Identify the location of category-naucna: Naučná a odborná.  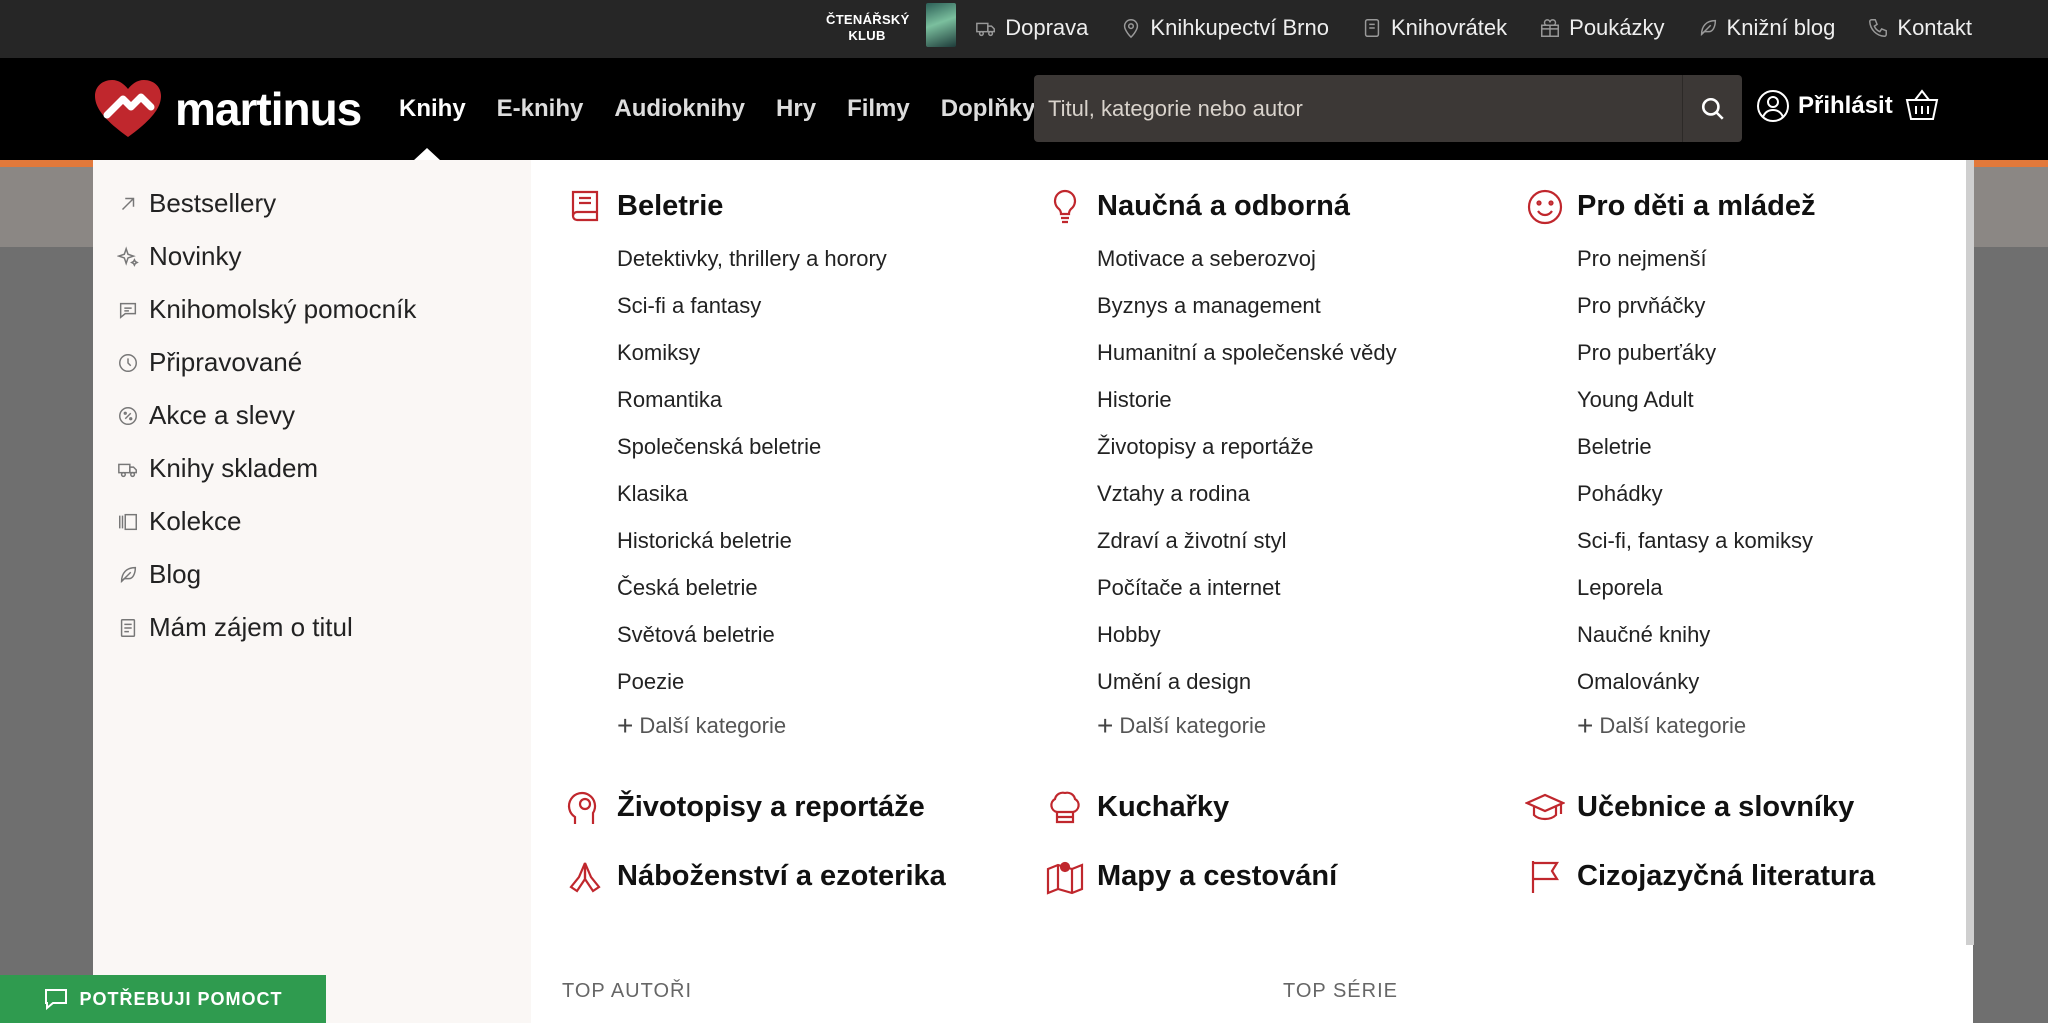
(1201, 206).